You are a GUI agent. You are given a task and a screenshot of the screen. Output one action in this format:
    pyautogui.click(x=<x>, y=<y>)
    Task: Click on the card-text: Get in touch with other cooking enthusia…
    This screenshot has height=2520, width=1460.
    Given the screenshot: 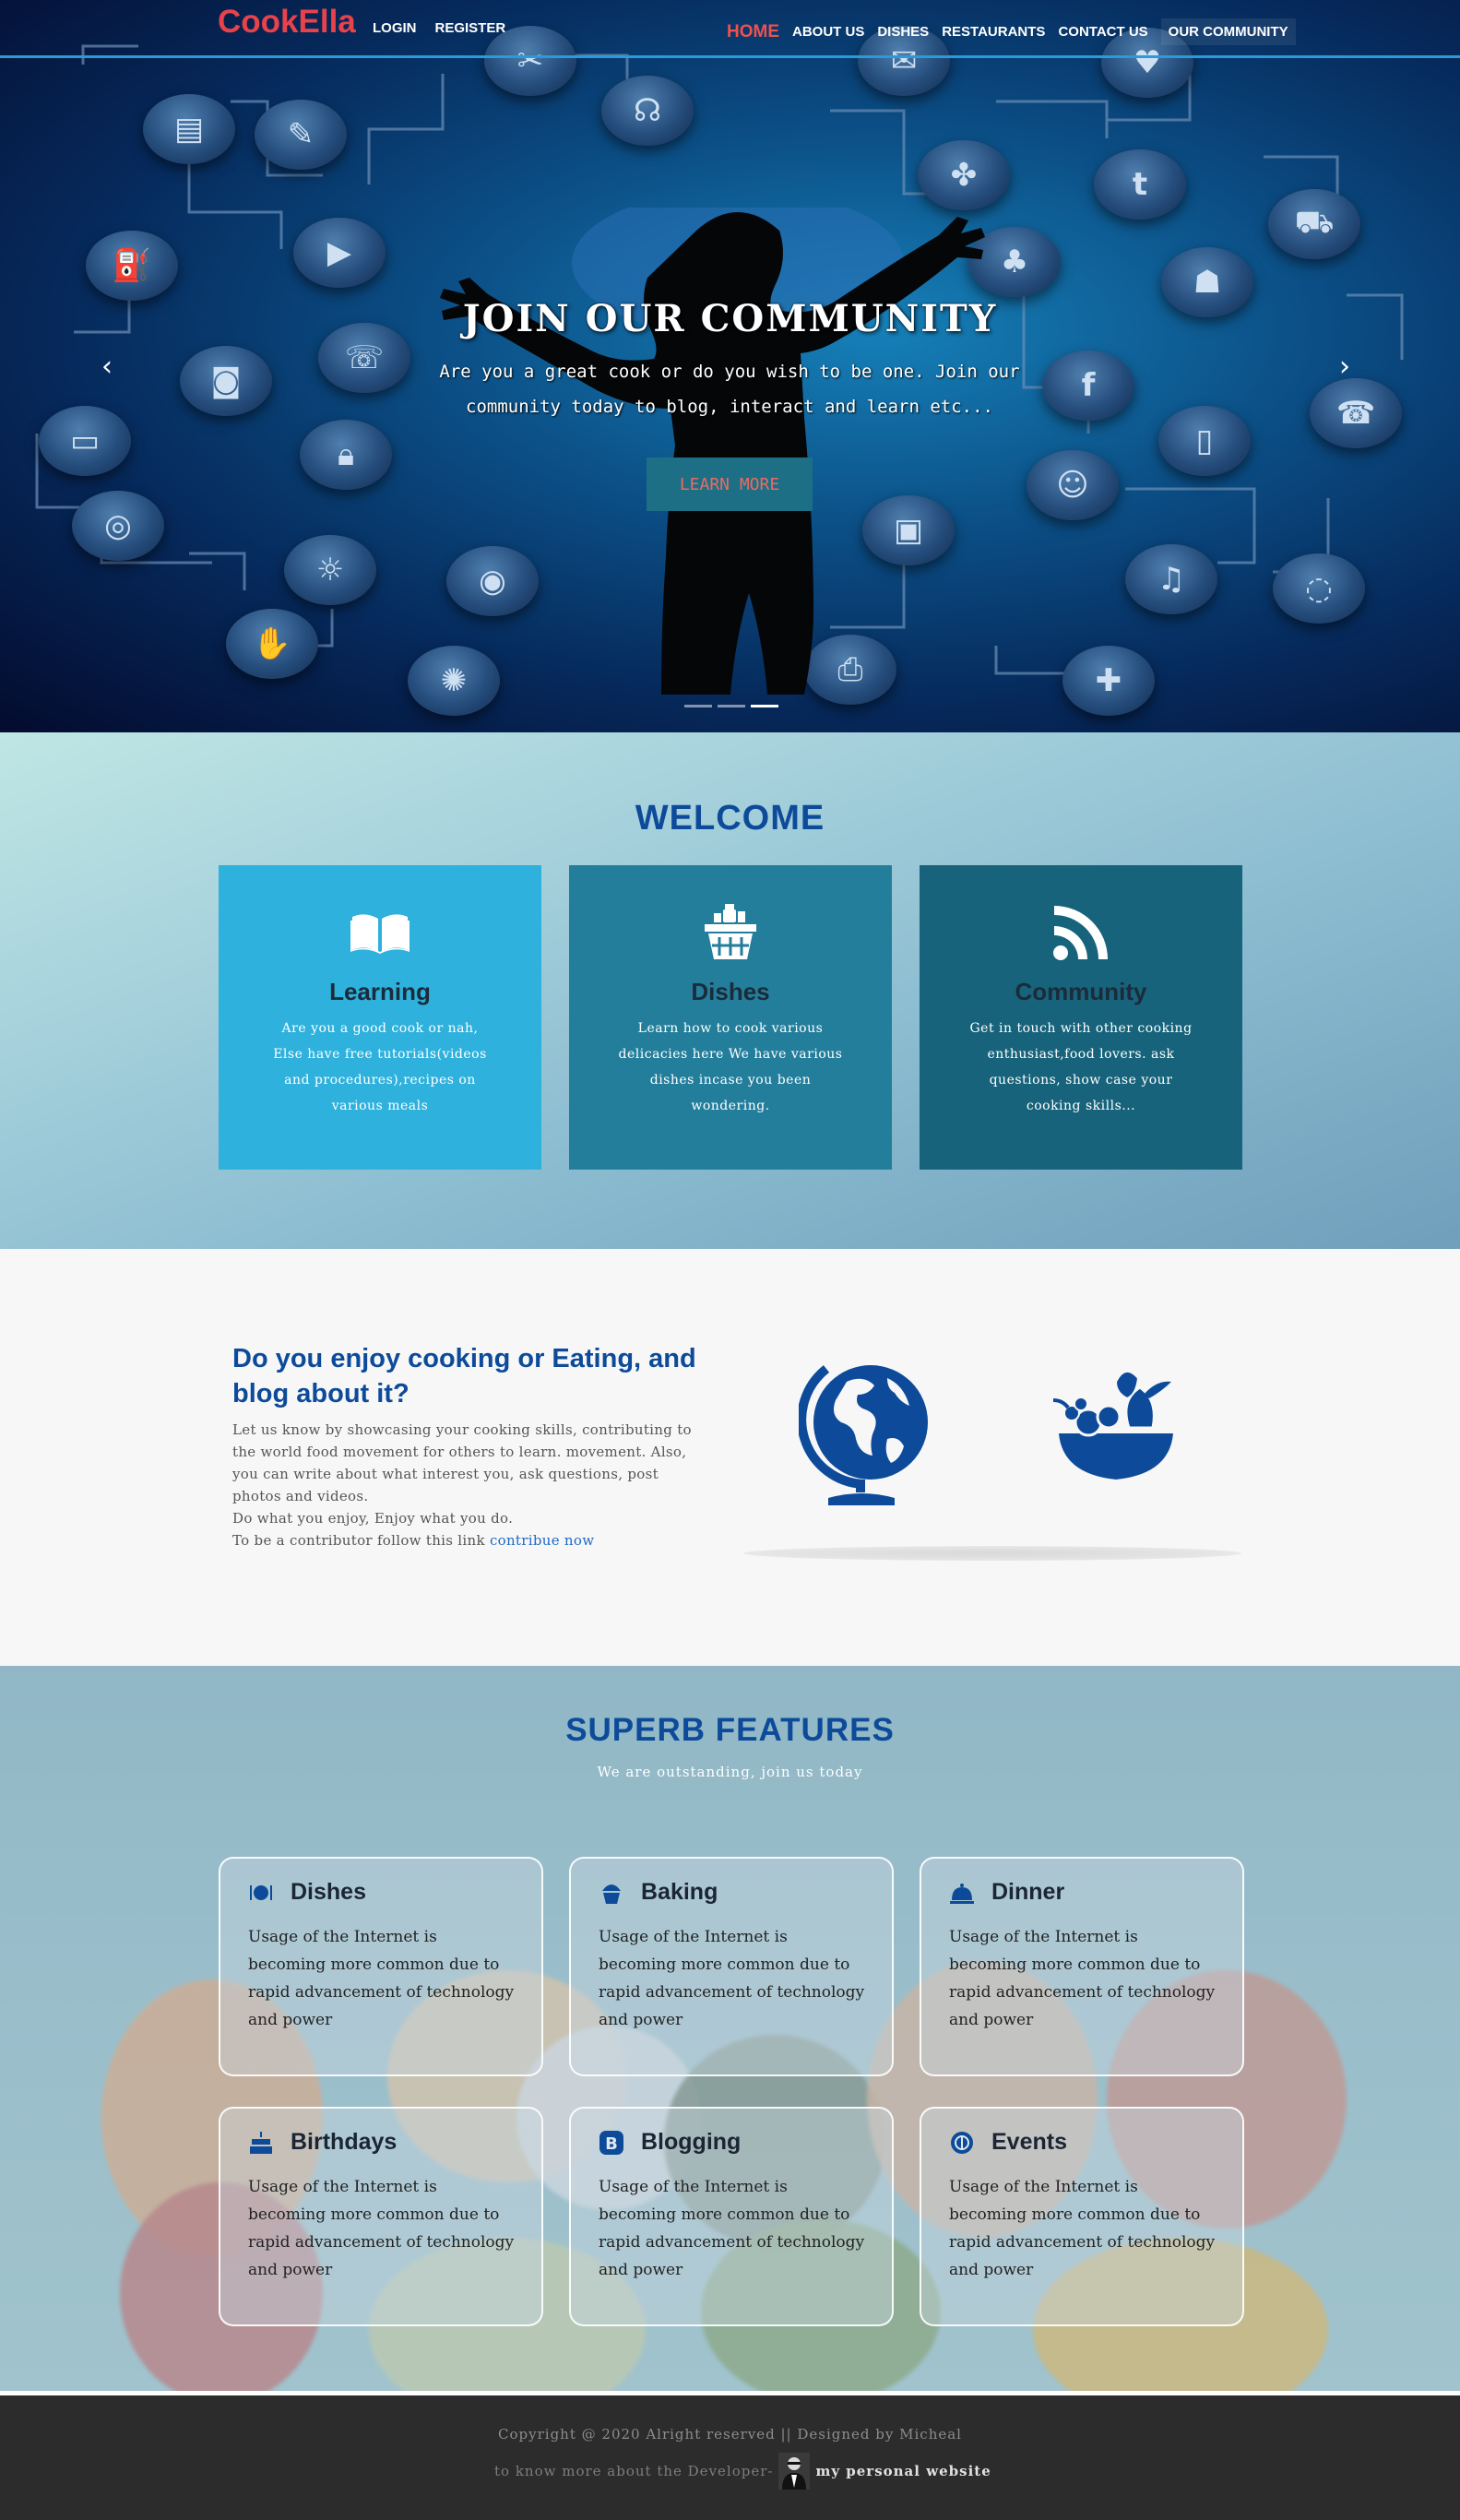 What is the action you would take?
    pyautogui.click(x=1081, y=1067)
    